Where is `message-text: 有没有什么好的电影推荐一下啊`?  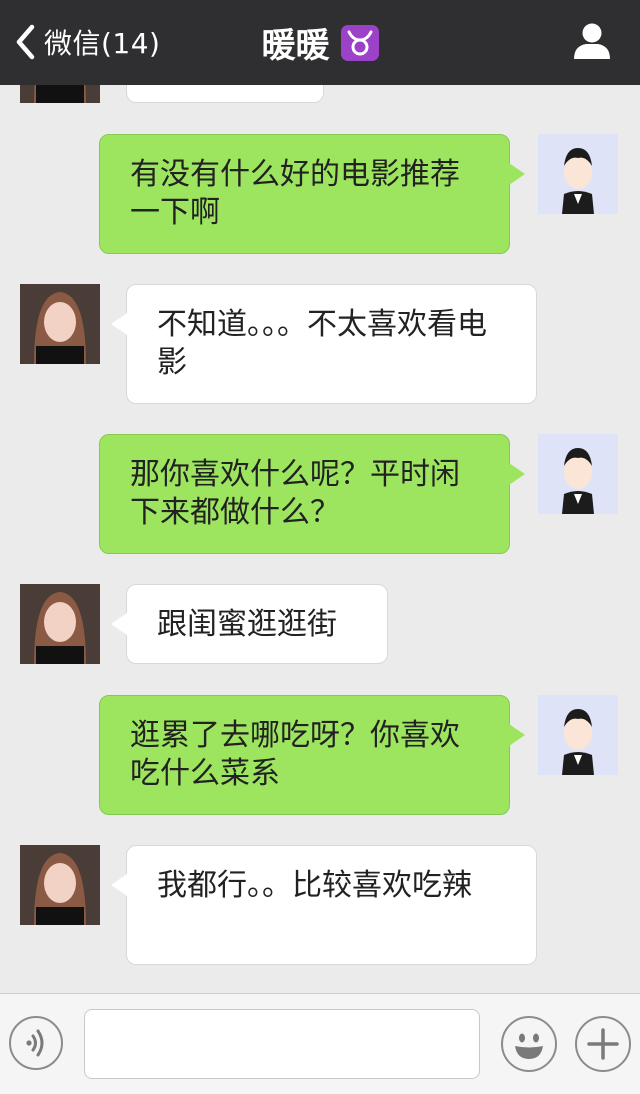
message-text: 有没有什么好的电影推荐一下啊 is located at coordinates (295, 193).